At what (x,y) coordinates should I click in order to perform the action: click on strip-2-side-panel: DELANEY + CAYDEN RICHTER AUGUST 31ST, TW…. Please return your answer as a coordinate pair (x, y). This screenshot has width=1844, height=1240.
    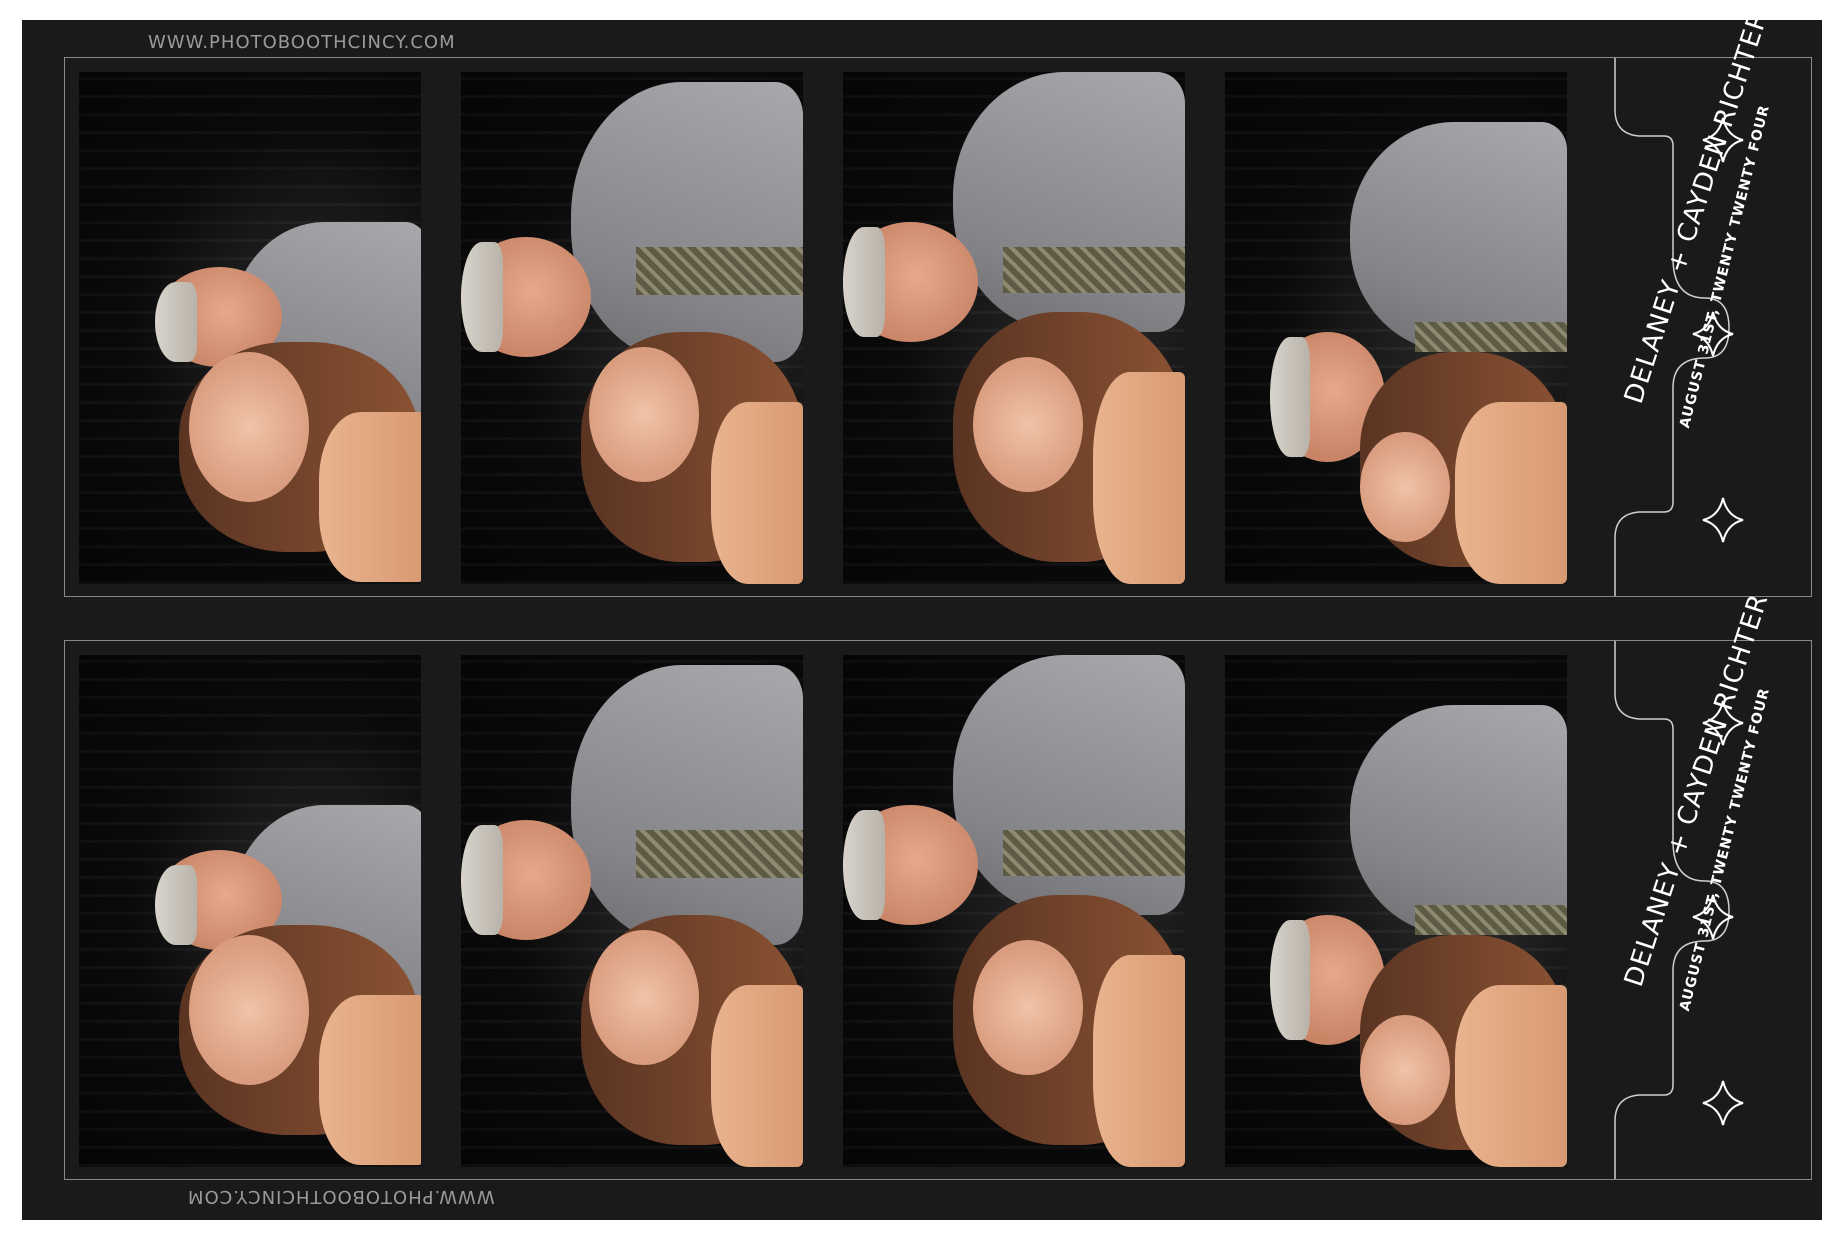
    Looking at the image, I should click on (1710, 884).